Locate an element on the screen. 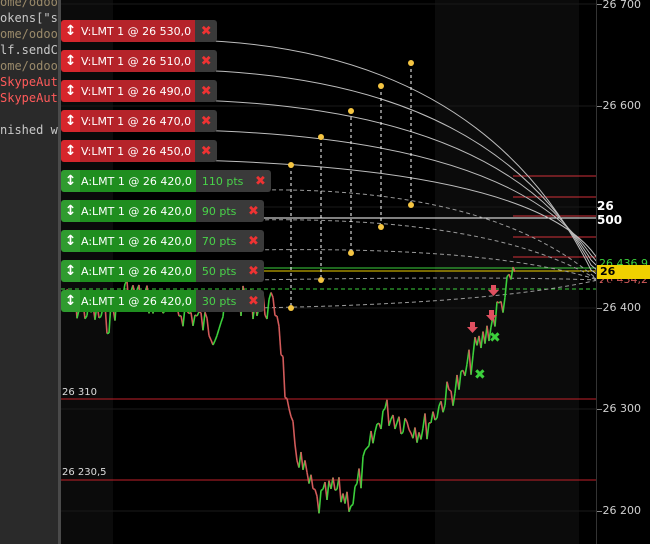  sell-order-widget: ↕ V:LMT 1 @ 26 470,0 ✖ is located at coordinates (139, 121).